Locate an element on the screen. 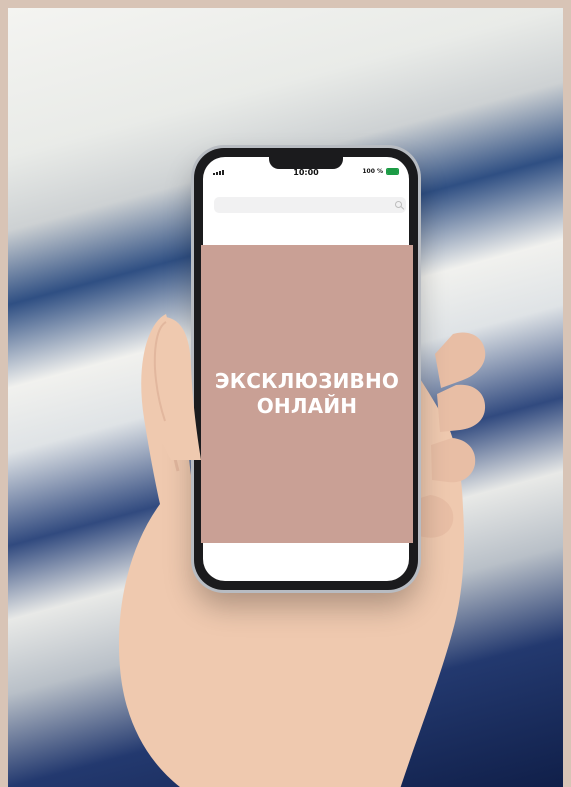 The width and height of the screenshot is (571, 787). banner-title-line-1: ЭКСКЛЮЗИВНО is located at coordinates (307, 381).